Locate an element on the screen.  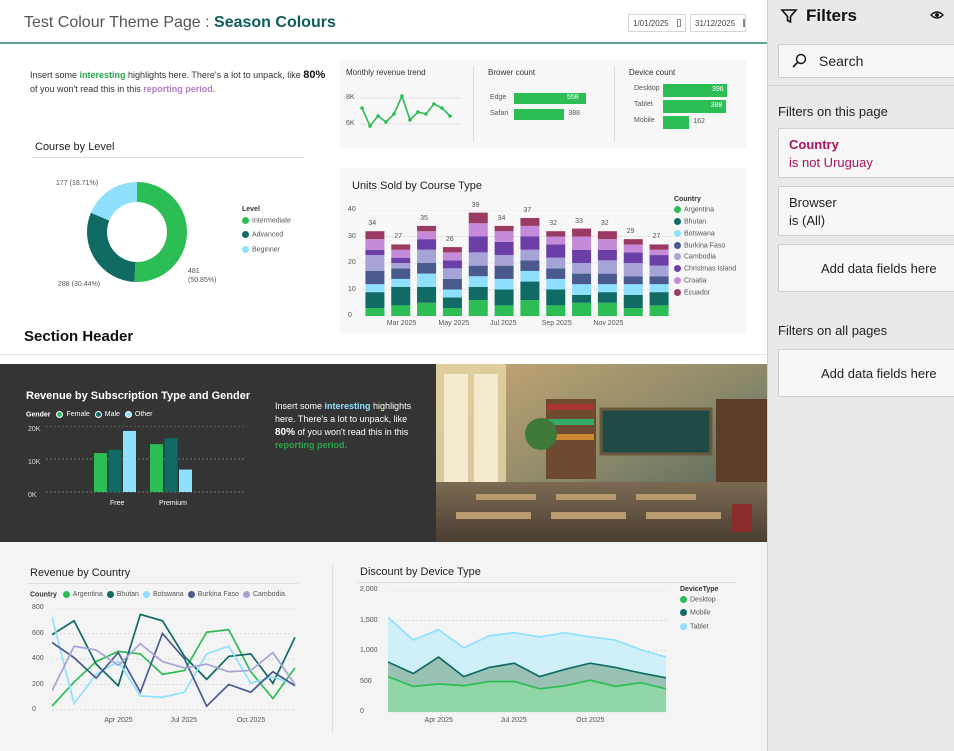
stack-y-tick: 30 is located at coordinates (352, 236).